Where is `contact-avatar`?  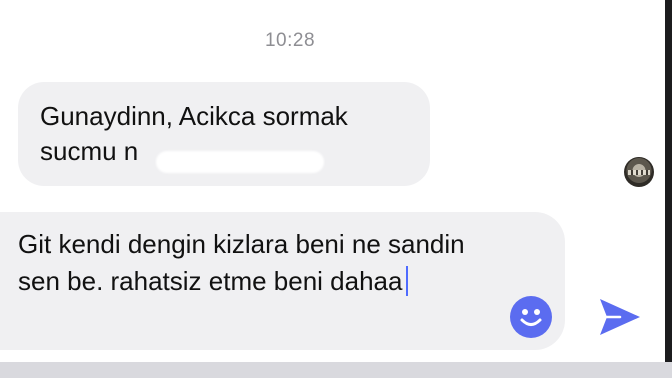
contact-avatar is located at coordinates (639, 172).